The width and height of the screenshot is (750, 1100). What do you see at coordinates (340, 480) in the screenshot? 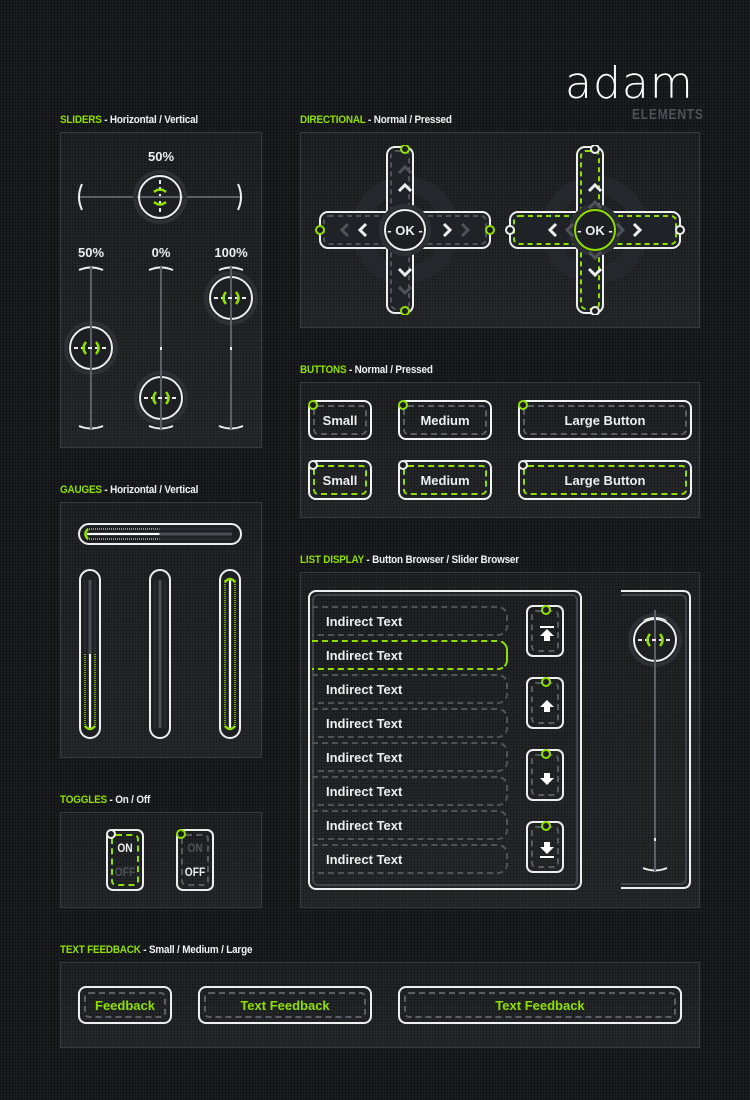
I see `small-button-pressed: Small` at bounding box center [340, 480].